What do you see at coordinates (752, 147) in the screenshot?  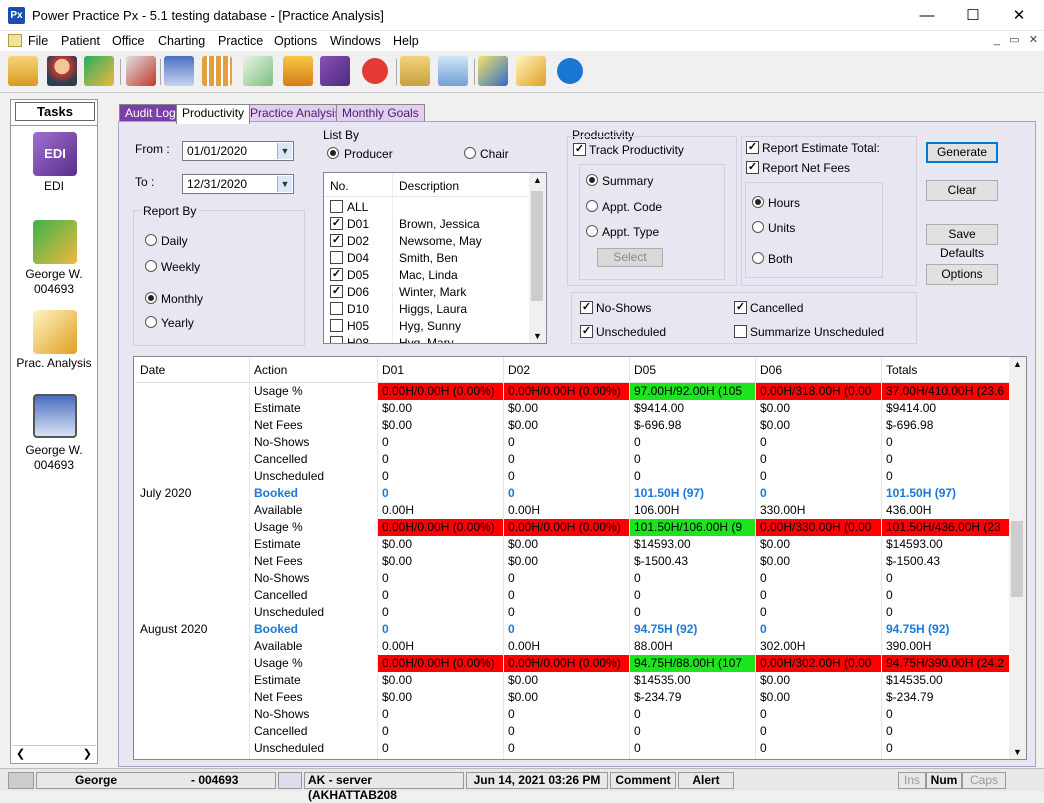 I see `report-estimate-checkbox: ✓` at bounding box center [752, 147].